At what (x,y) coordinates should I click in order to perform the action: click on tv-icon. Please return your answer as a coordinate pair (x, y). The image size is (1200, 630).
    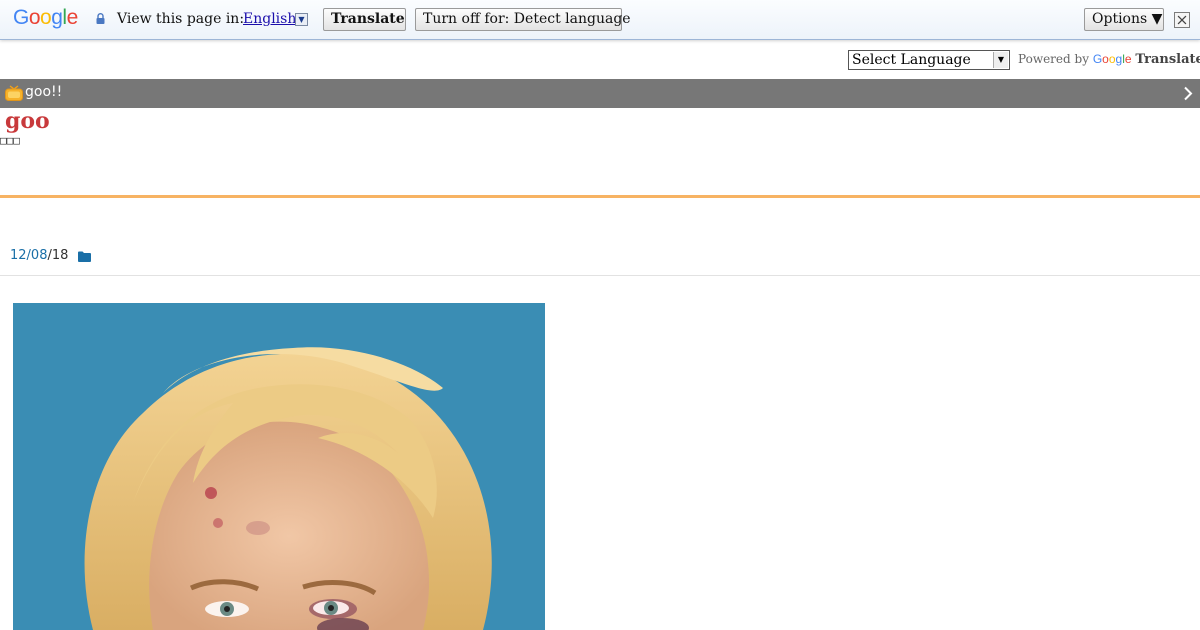
    Looking at the image, I should click on (14, 93).